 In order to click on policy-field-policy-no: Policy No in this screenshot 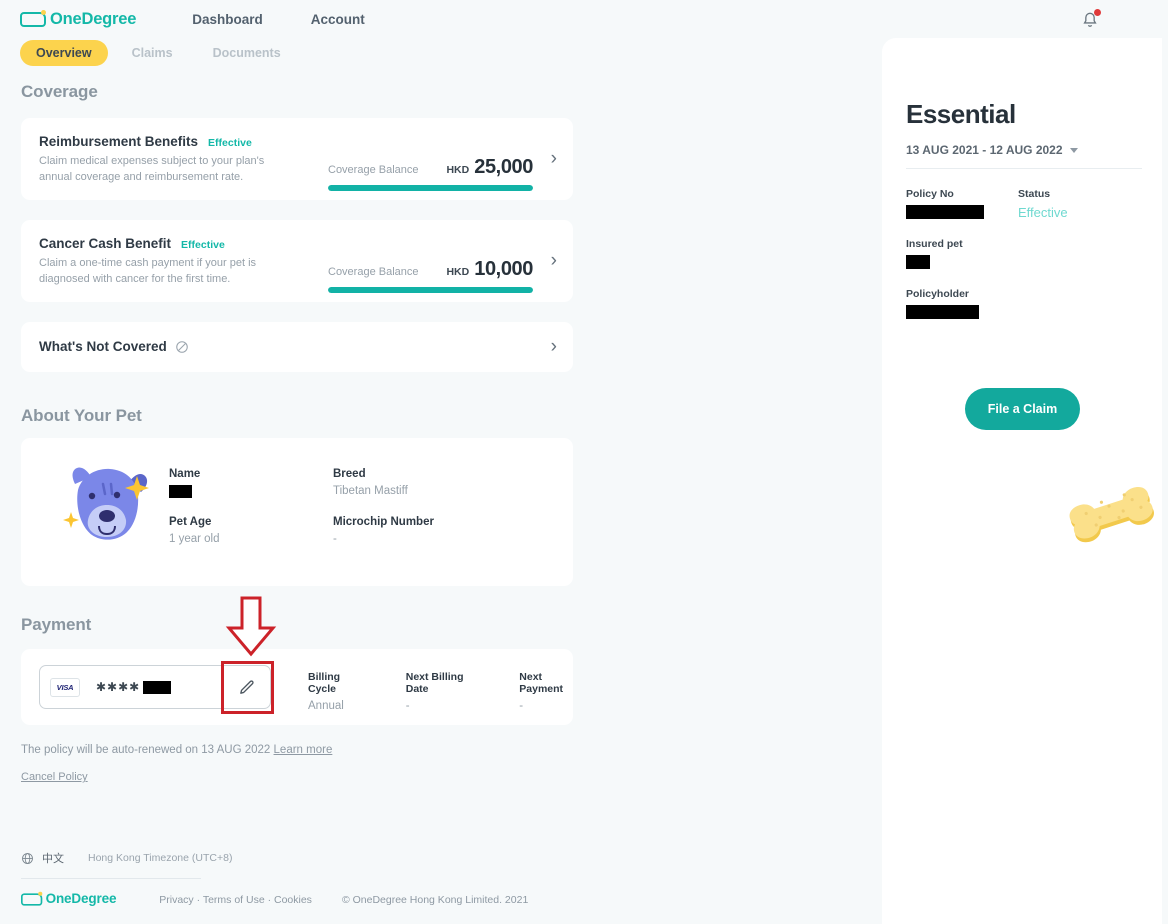, I will do `click(962, 206)`.